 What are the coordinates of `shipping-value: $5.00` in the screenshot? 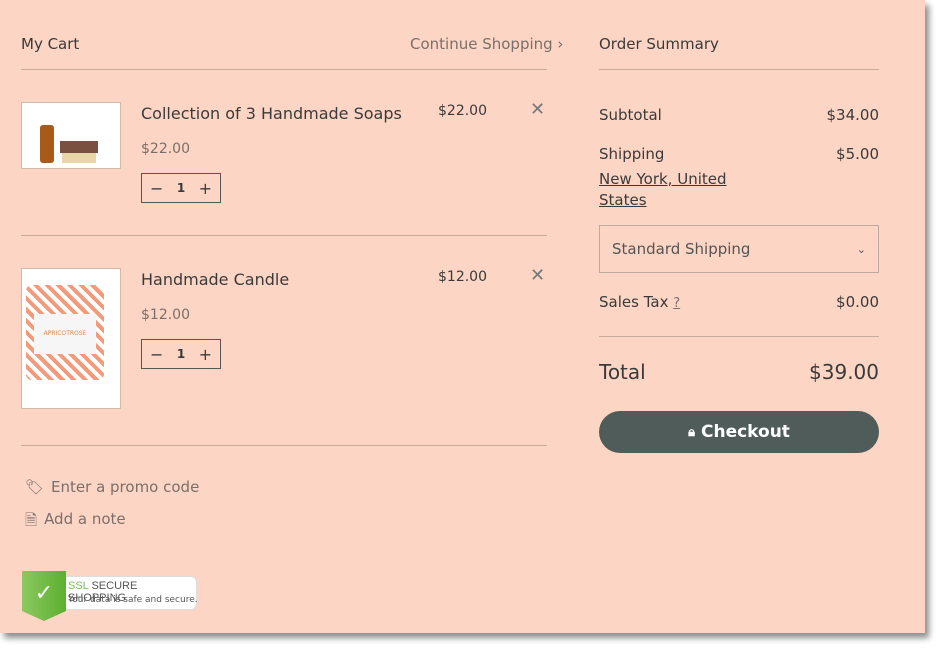 It's located at (857, 154).